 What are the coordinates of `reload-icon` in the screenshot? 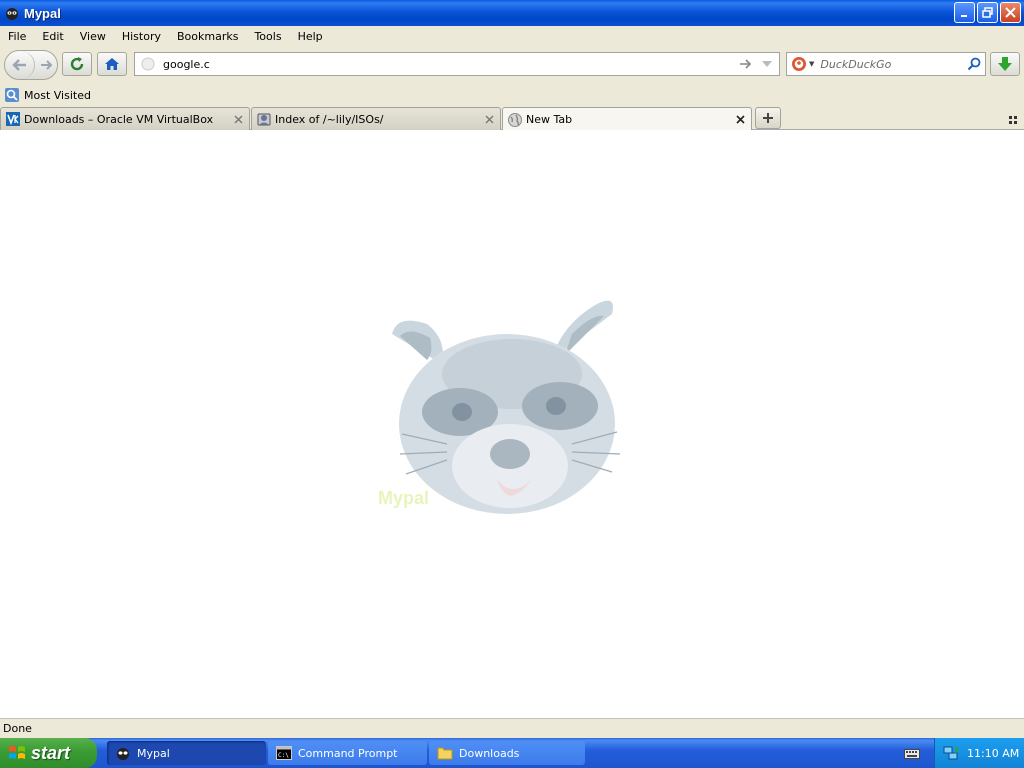 It's located at (77, 64).